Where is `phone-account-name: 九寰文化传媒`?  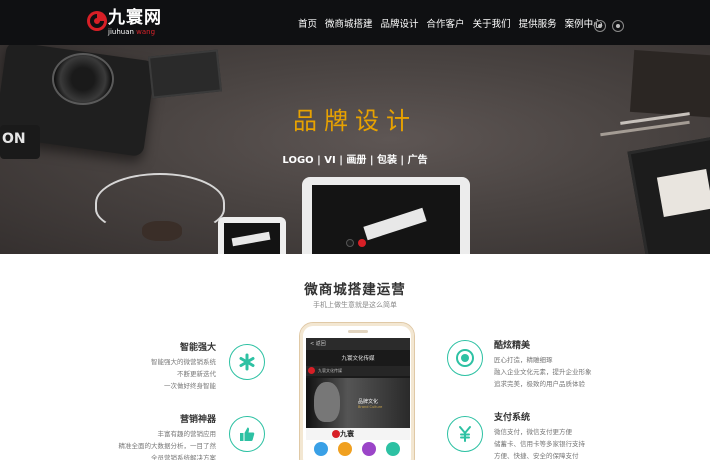
phone-account-name: 九寰文化传媒 is located at coordinates (330, 370).